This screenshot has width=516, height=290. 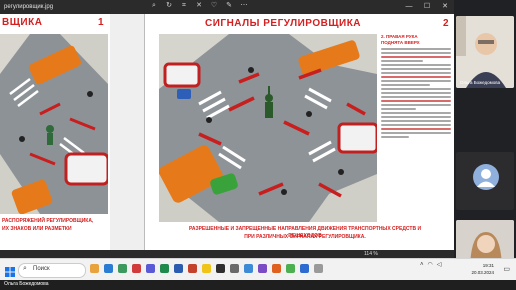 What do you see at coordinates (48, 221) in the screenshot?
I see `left-footer-line-1: РАСПОРЯЖЕНИЙ РЕГУЛИРОВЩИКА,` at bounding box center [48, 221].